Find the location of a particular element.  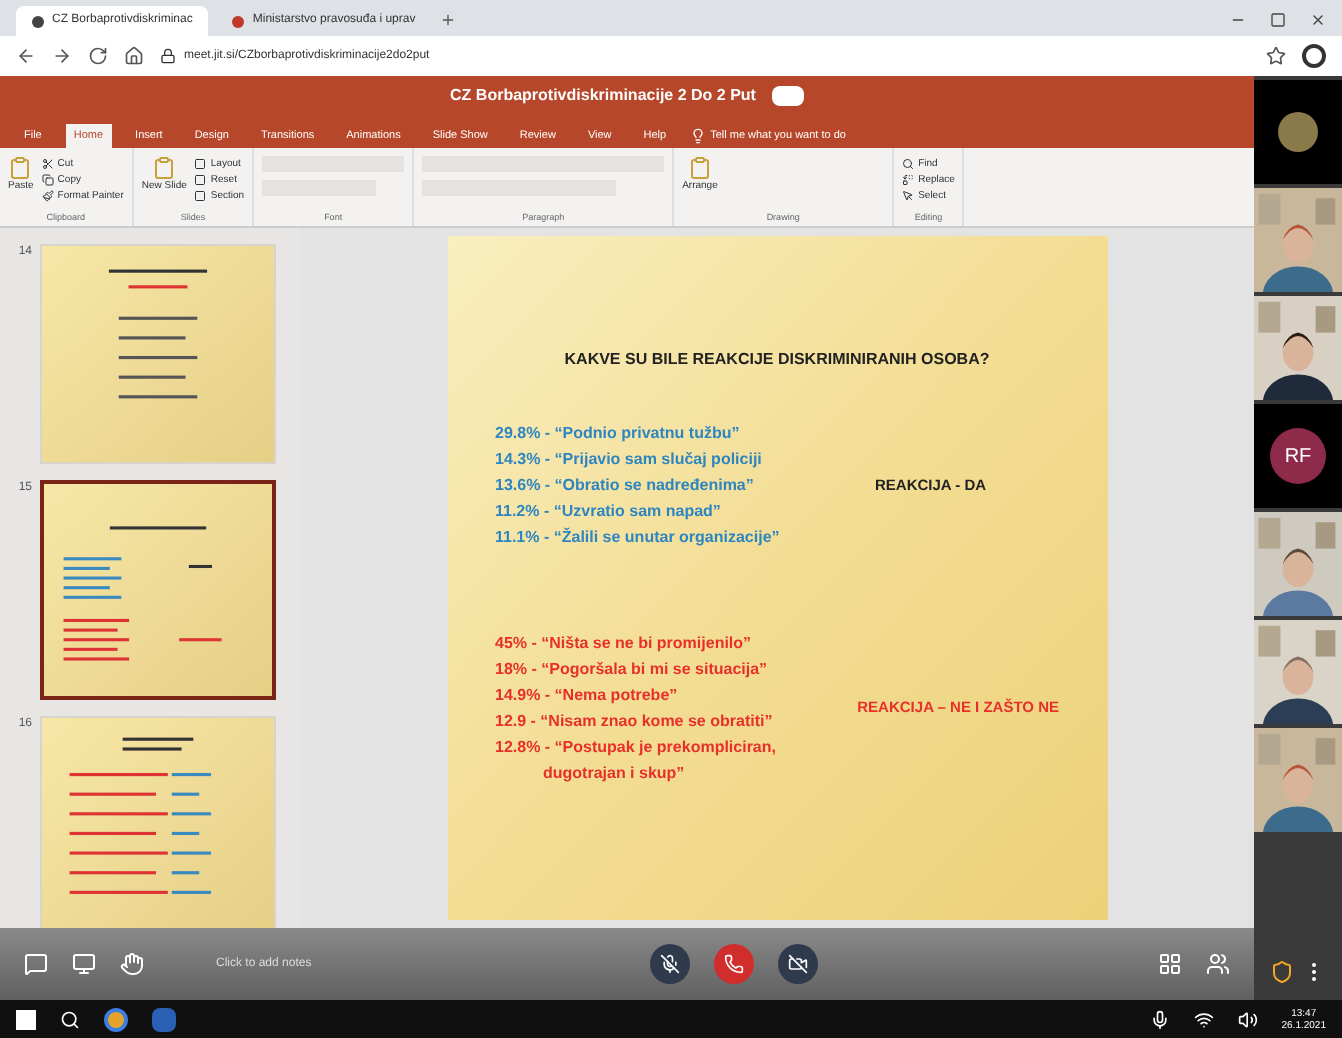

home-icon is located at coordinates (134, 56).